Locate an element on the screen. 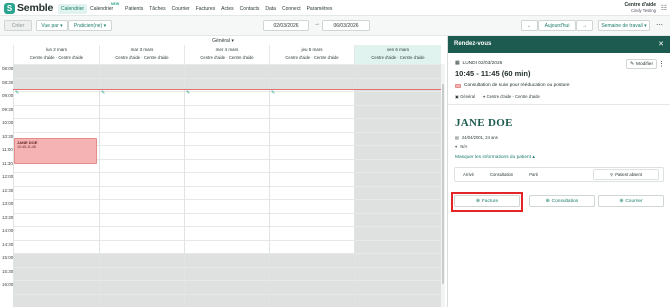 The height and width of the screenshot is (307, 670). nav-actes: Actes is located at coordinates (227, 9).